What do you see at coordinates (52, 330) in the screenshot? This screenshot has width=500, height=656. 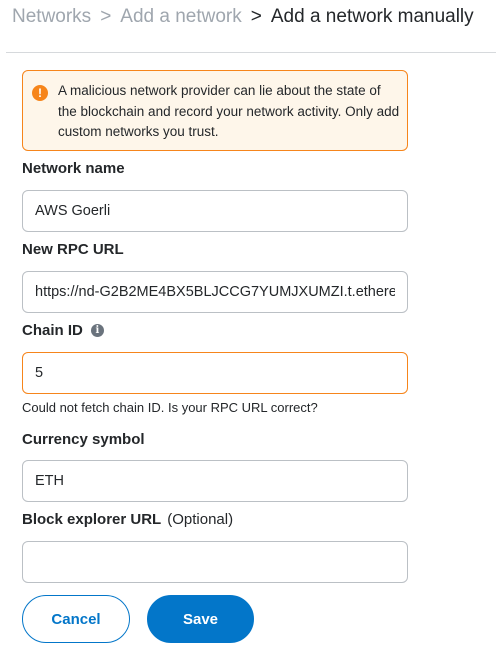 I see `chain-id-label-text: Chain ID` at bounding box center [52, 330].